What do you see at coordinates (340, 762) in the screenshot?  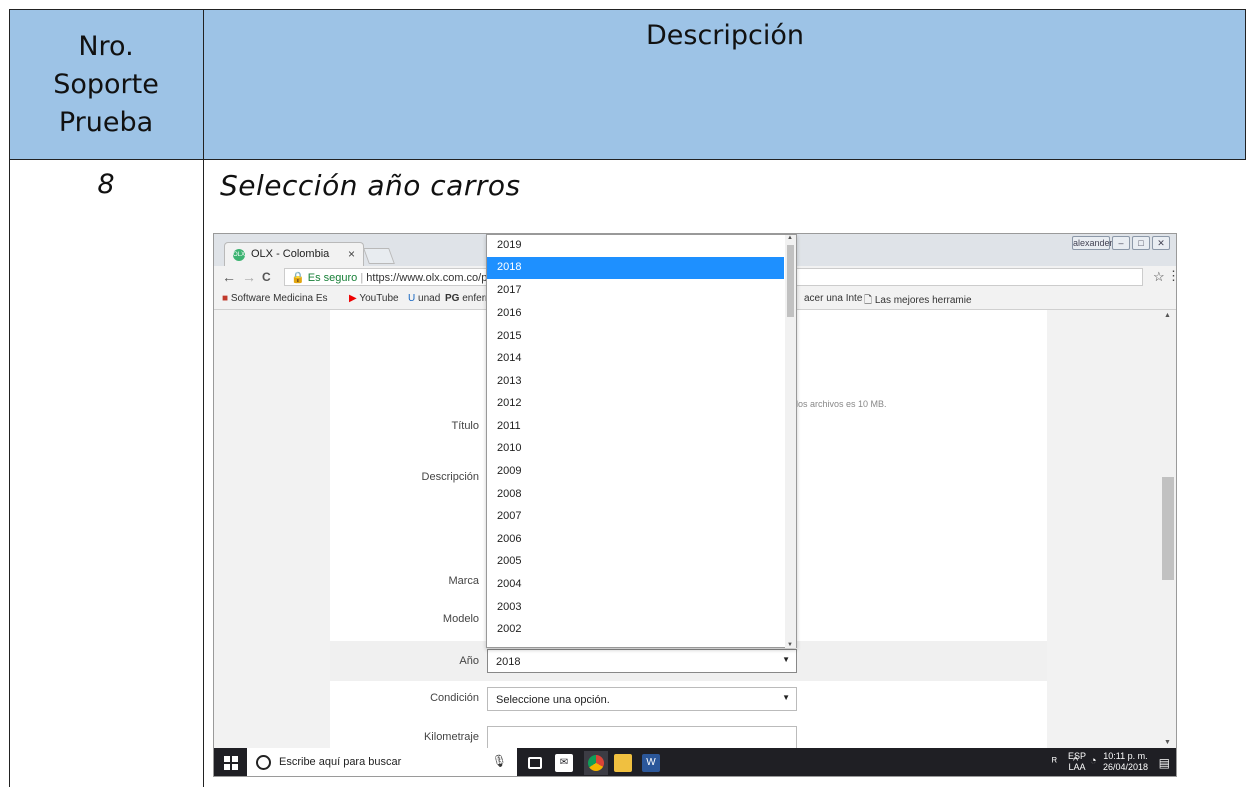 I see `taskbar-search-placeholder: Escribe aquí para buscar` at bounding box center [340, 762].